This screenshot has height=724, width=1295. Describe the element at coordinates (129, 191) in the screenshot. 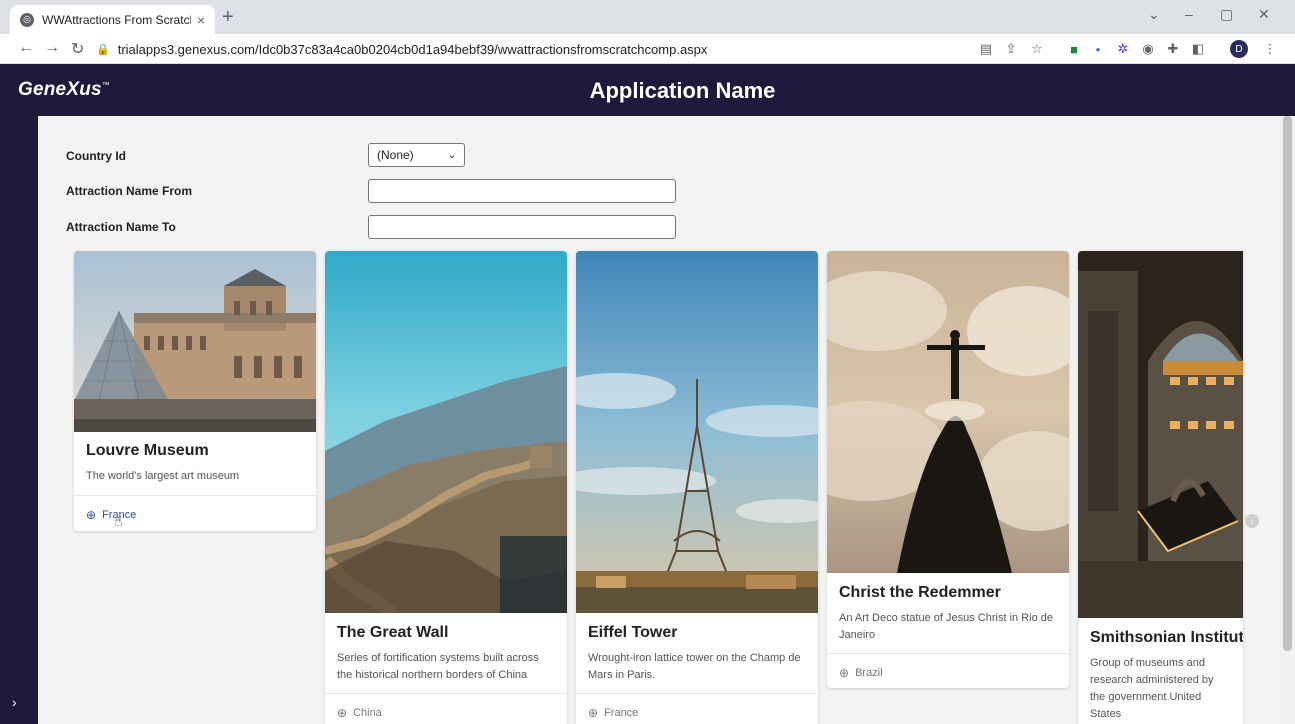

I see `attraction-name-from-label: Attraction Name From` at that location.